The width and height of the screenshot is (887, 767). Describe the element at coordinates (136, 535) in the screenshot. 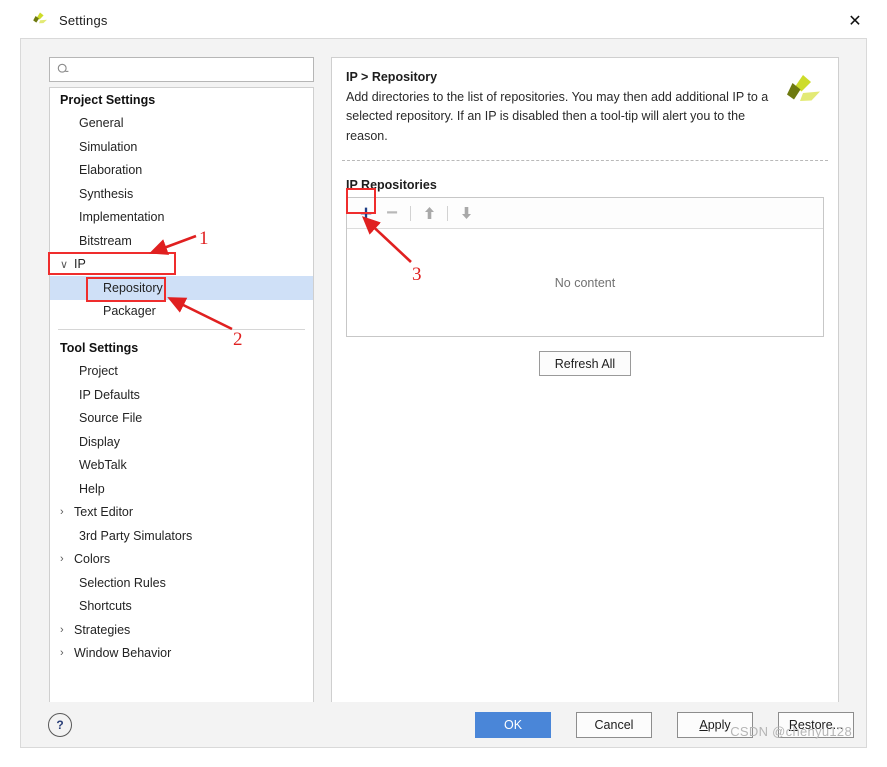

I see `sidebar-item-label: 3rd Party Simulators` at that location.